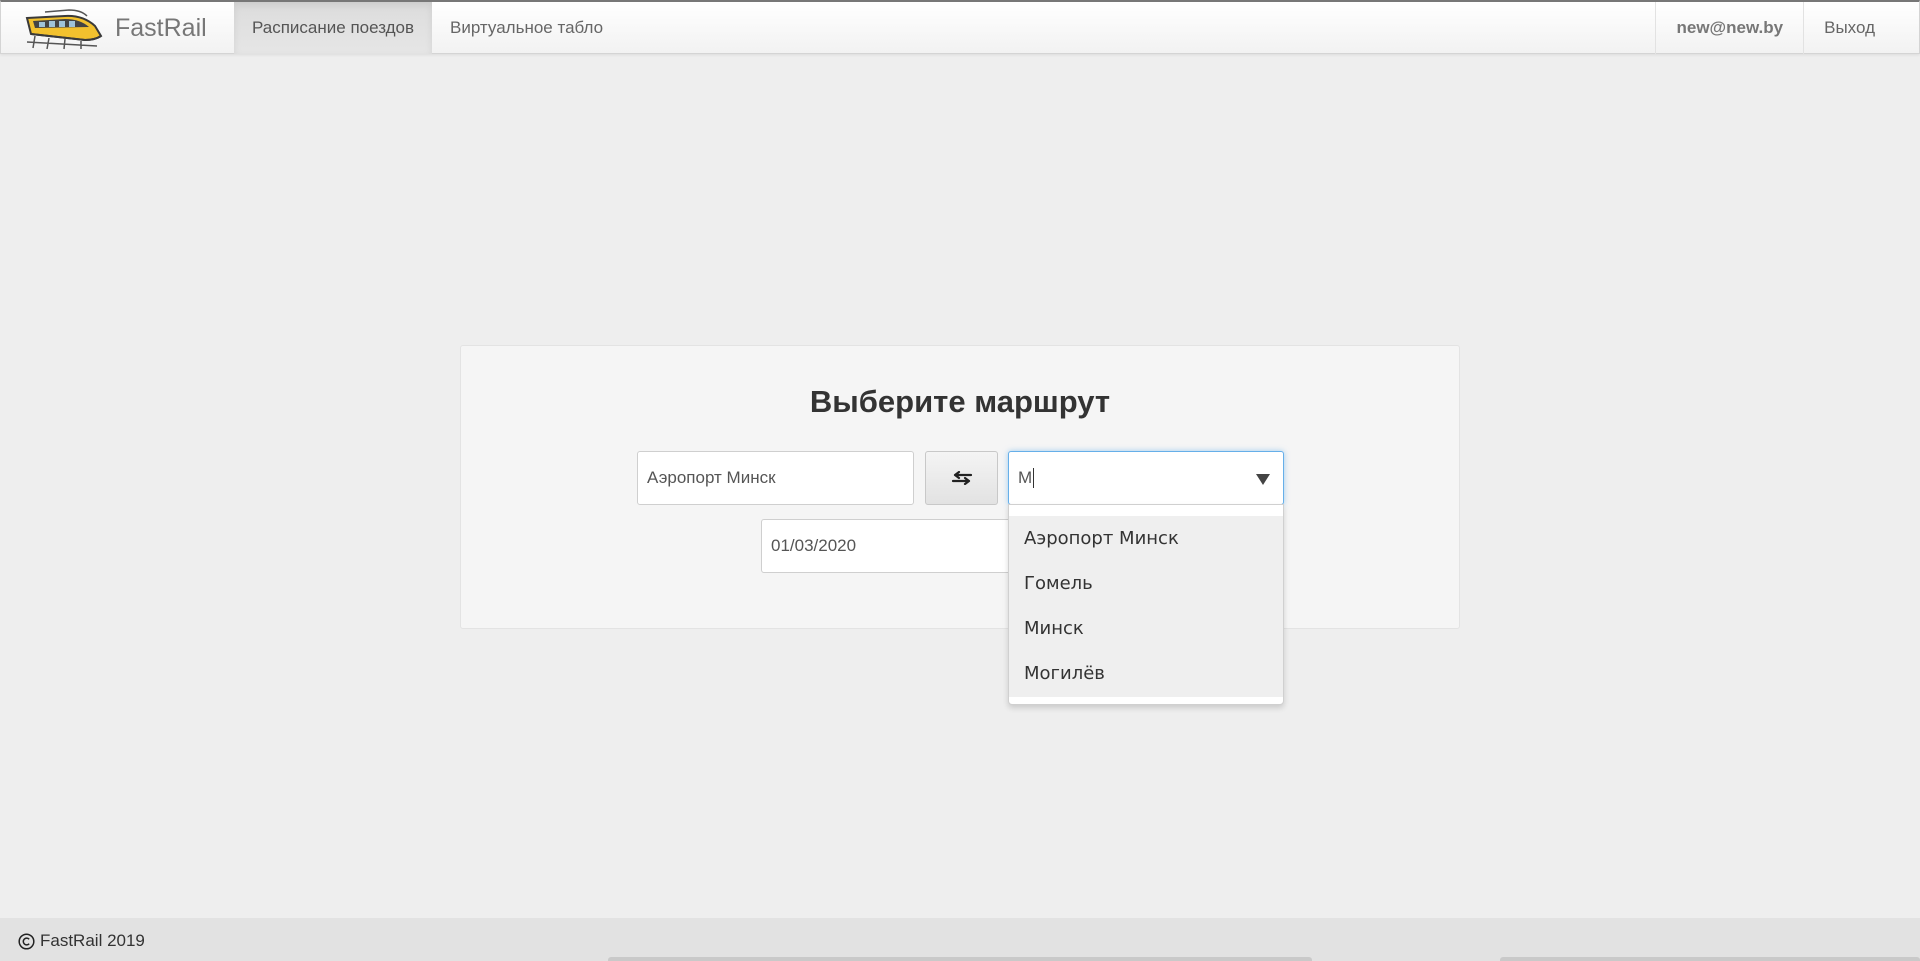 The width and height of the screenshot is (1920, 961). What do you see at coordinates (1861, 28) in the screenshot?
I see `logout-link: Выход` at bounding box center [1861, 28].